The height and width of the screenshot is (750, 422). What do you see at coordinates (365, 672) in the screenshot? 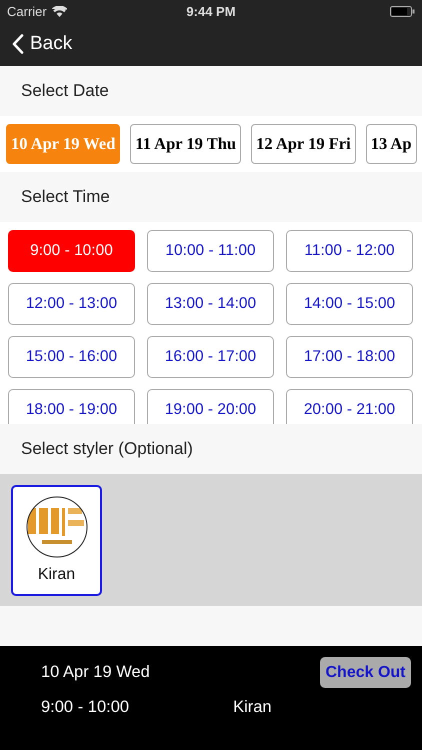
I see `checkout-button: Check Out` at bounding box center [365, 672].